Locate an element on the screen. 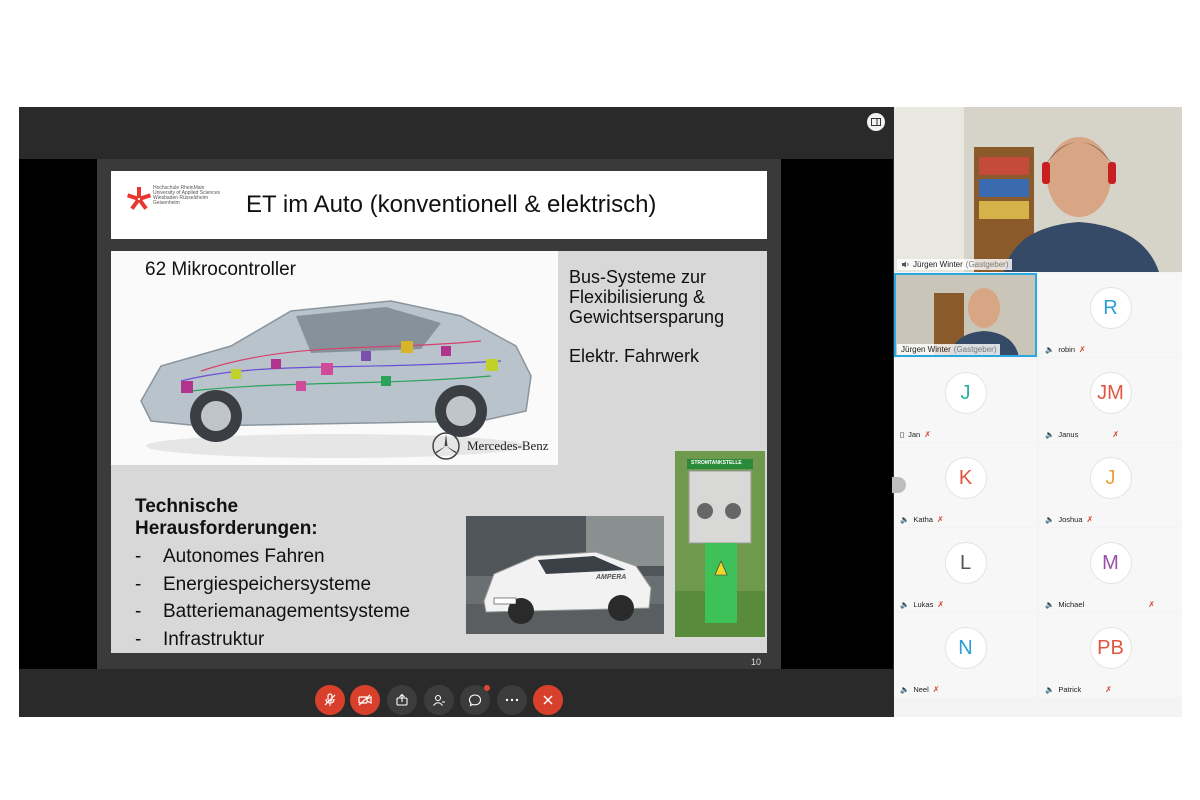 The height and width of the screenshot is (800, 1200). tile-name: 🔈 Janus ✗ is located at coordinates (1082, 434).